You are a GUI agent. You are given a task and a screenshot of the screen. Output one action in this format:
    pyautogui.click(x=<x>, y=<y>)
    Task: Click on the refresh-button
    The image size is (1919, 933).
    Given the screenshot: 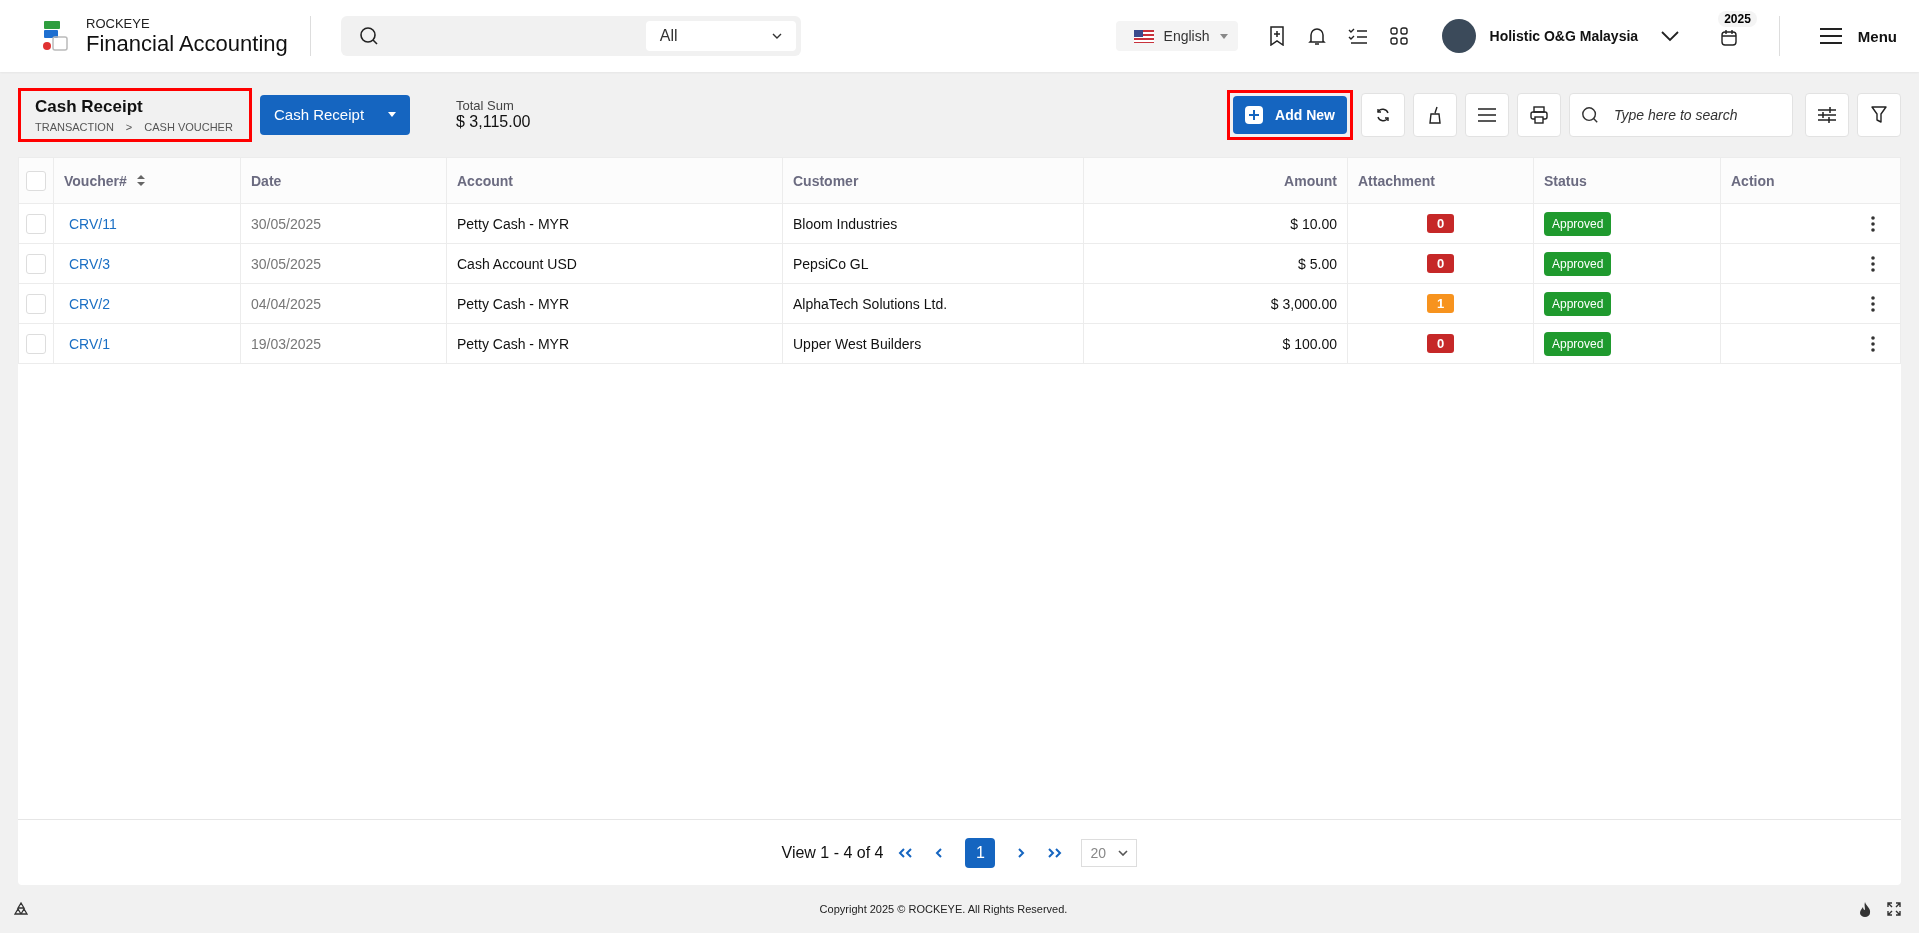 What is the action you would take?
    pyautogui.click(x=1383, y=114)
    